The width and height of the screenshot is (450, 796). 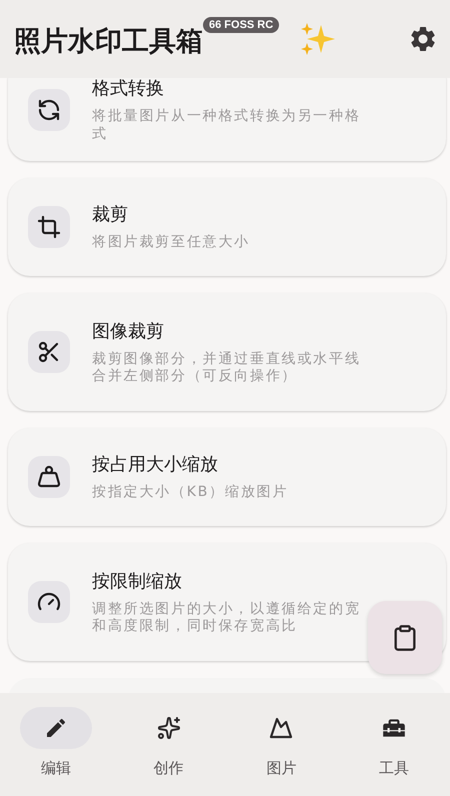 I want to click on tool-title: 格式转换, so click(x=128, y=89).